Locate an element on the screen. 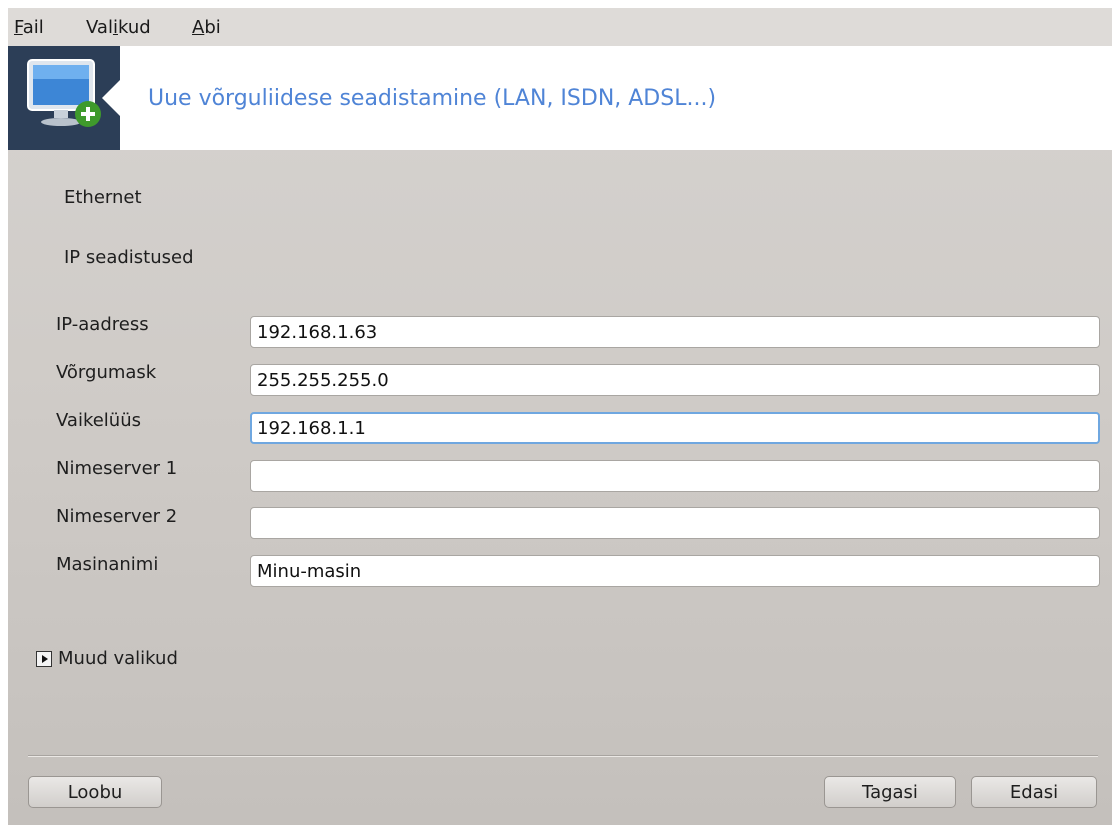 This screenshot has height=825, width=1112. netmask-label: Võrgumask is located at coordinates (106, 372).